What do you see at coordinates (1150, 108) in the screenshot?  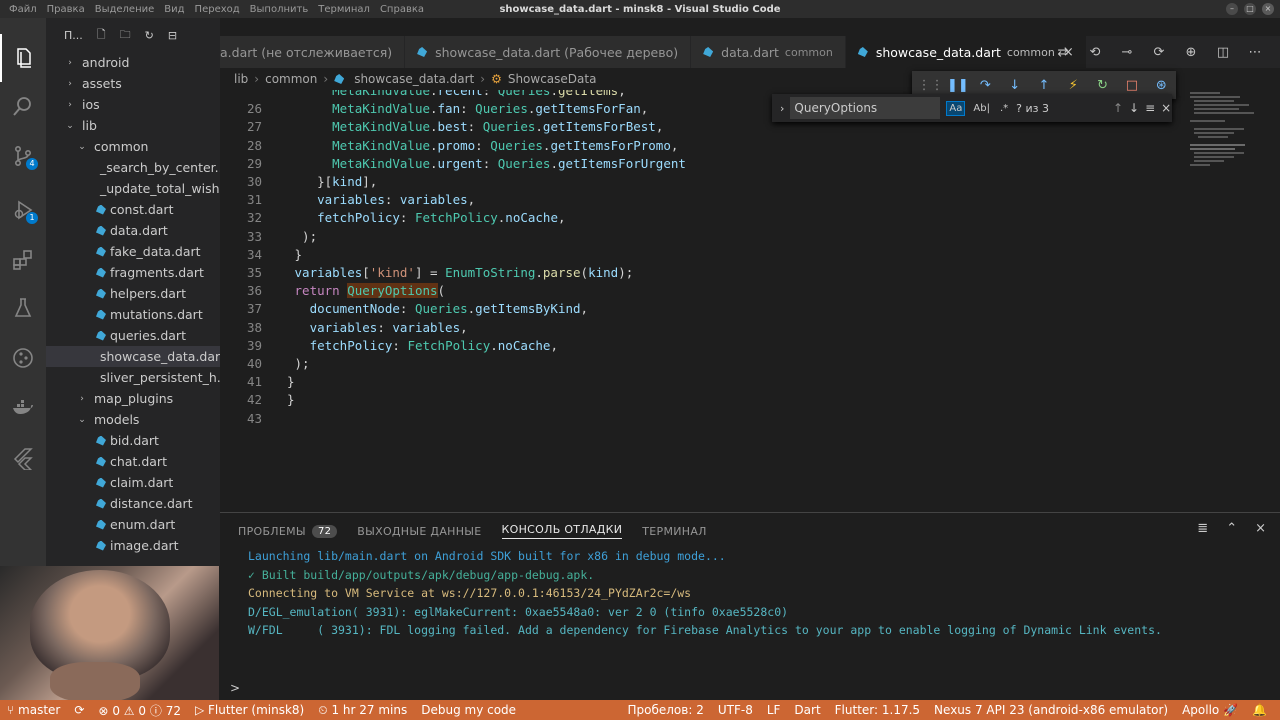 I see `find-in-selection-icon: ≡` at bounding box center [1150, 108].